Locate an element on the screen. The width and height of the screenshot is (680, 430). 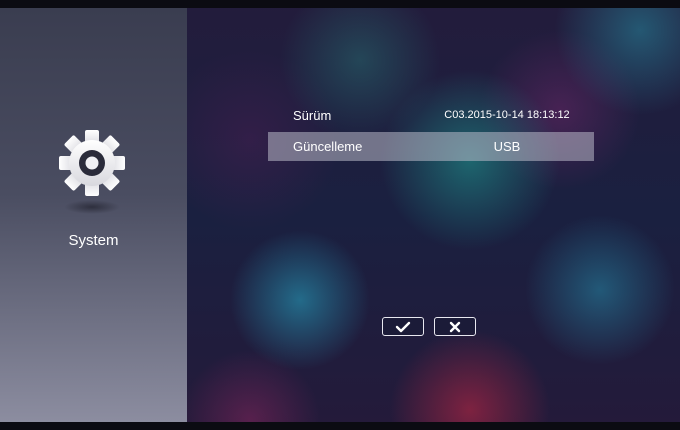
x-icon is located at coordinates (455, 327).